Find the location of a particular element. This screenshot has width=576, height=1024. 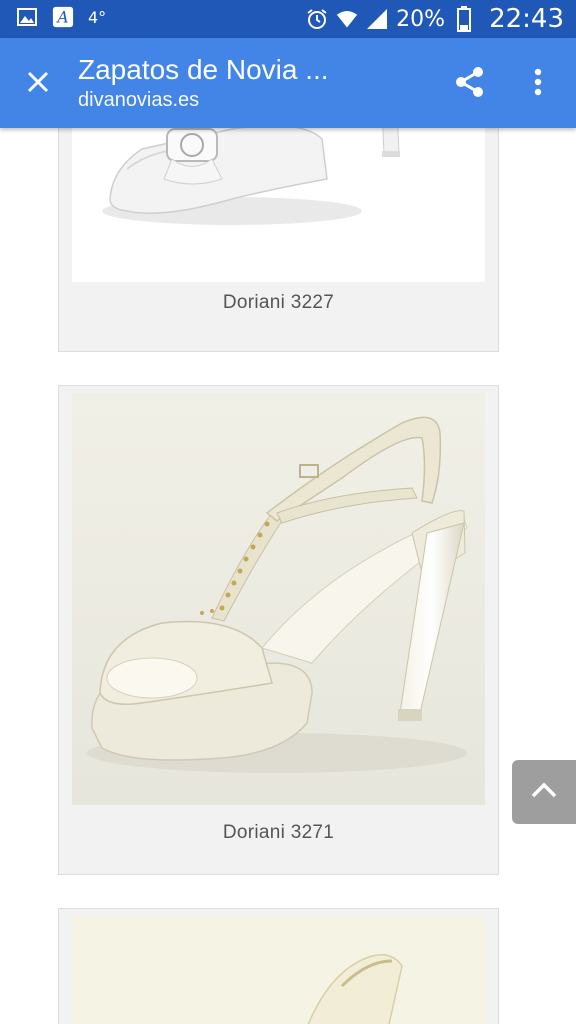

app-bar-titles: Zapatos de Novia ... divanovias.es is located at coordinates (248, 82).